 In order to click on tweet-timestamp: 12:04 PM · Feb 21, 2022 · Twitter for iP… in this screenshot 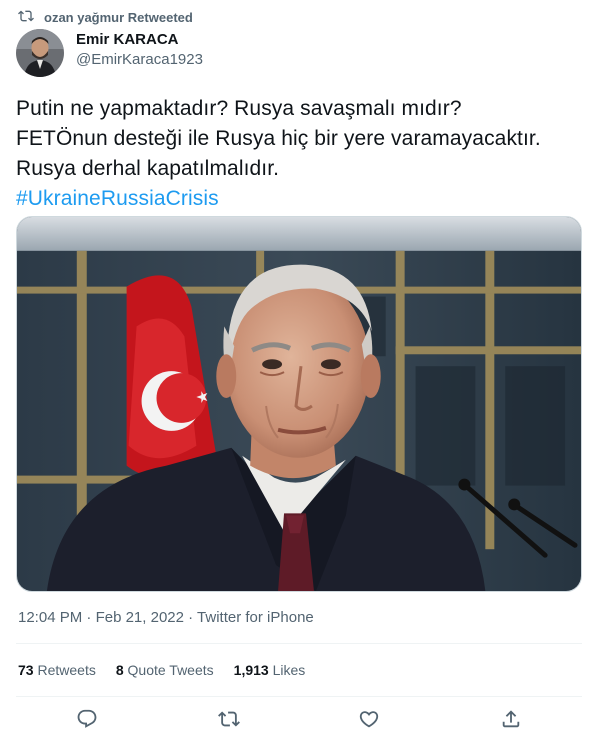, I will do `click(166, 617)`.